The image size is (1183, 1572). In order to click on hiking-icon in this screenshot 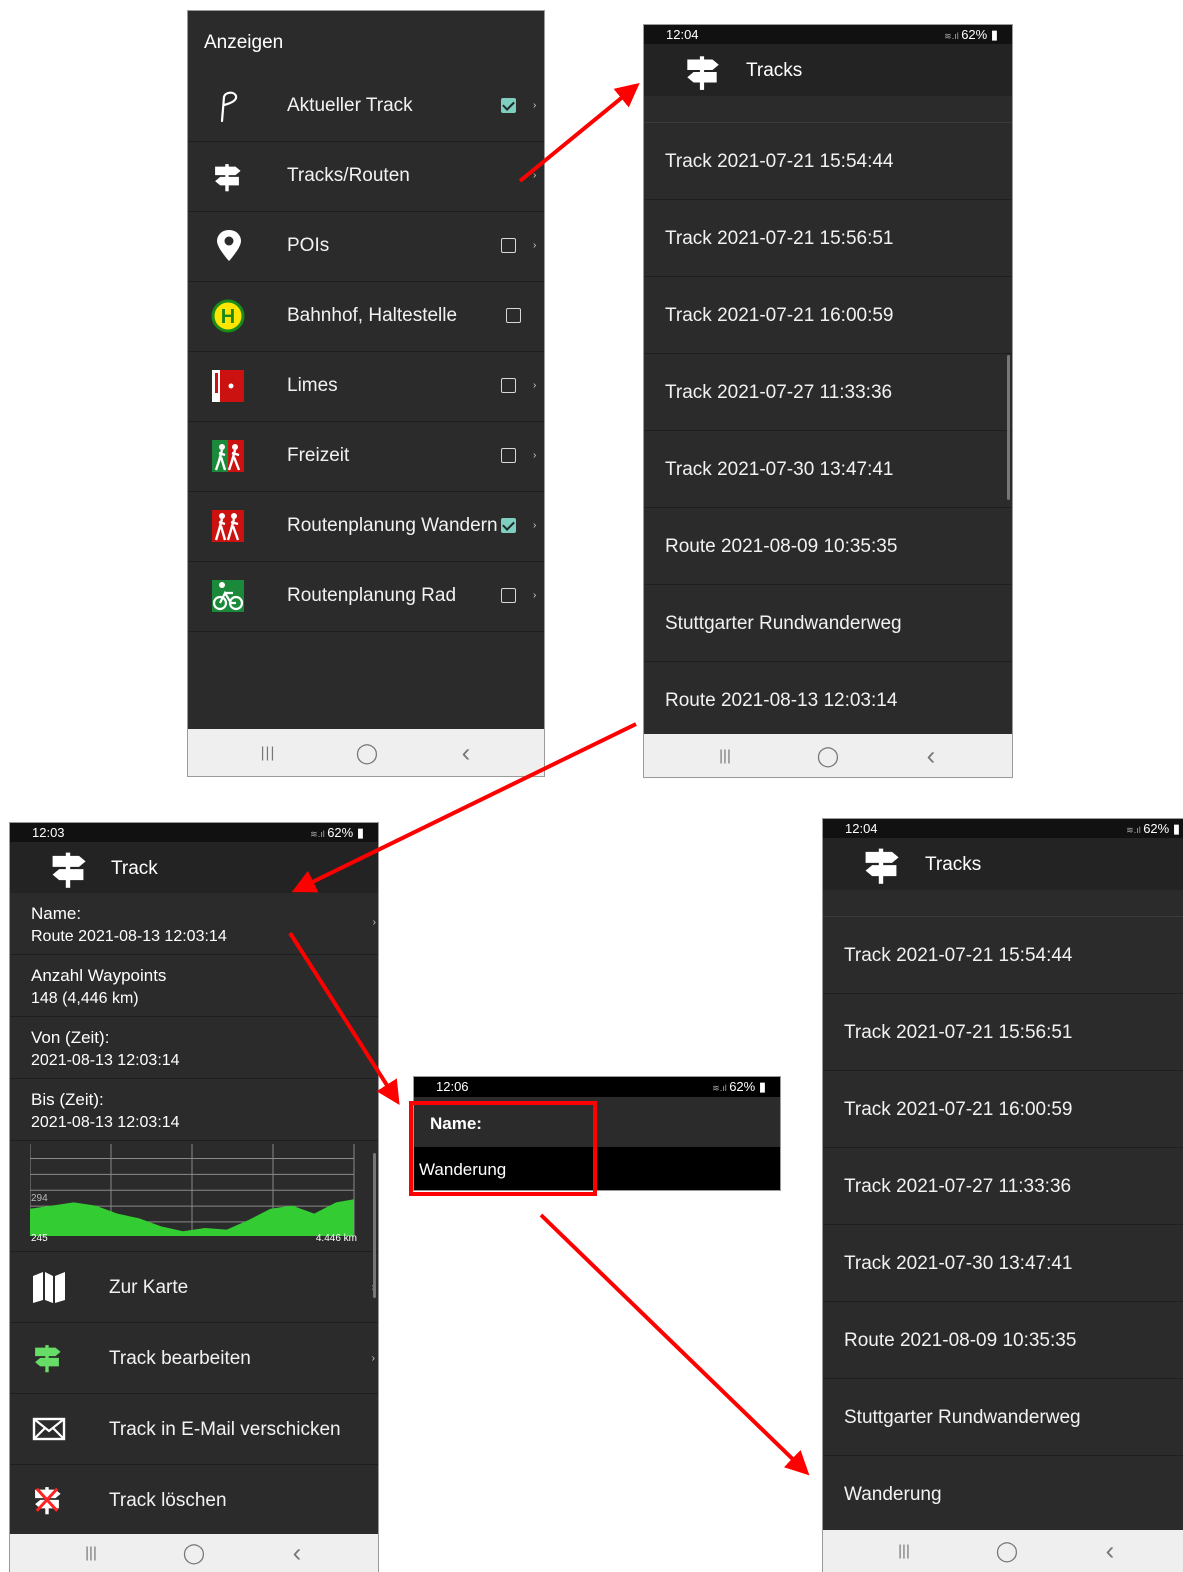, I will do `click(228, 526)`.